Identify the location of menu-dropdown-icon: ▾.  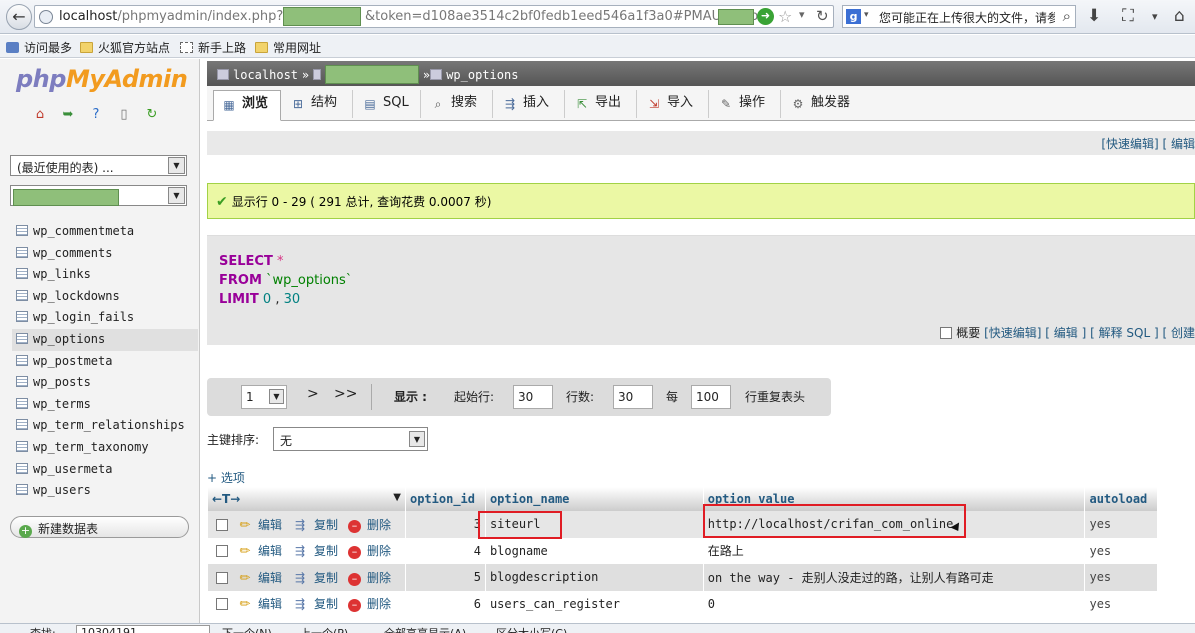
(1155, 16).